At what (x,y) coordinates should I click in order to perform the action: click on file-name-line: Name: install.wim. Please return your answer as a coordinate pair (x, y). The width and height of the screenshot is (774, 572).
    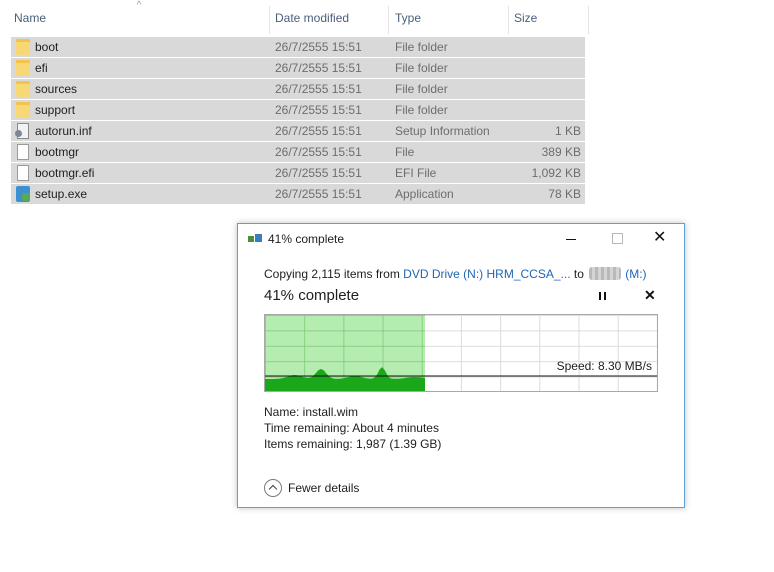
    Looking at the image, I should click on (311, 412).